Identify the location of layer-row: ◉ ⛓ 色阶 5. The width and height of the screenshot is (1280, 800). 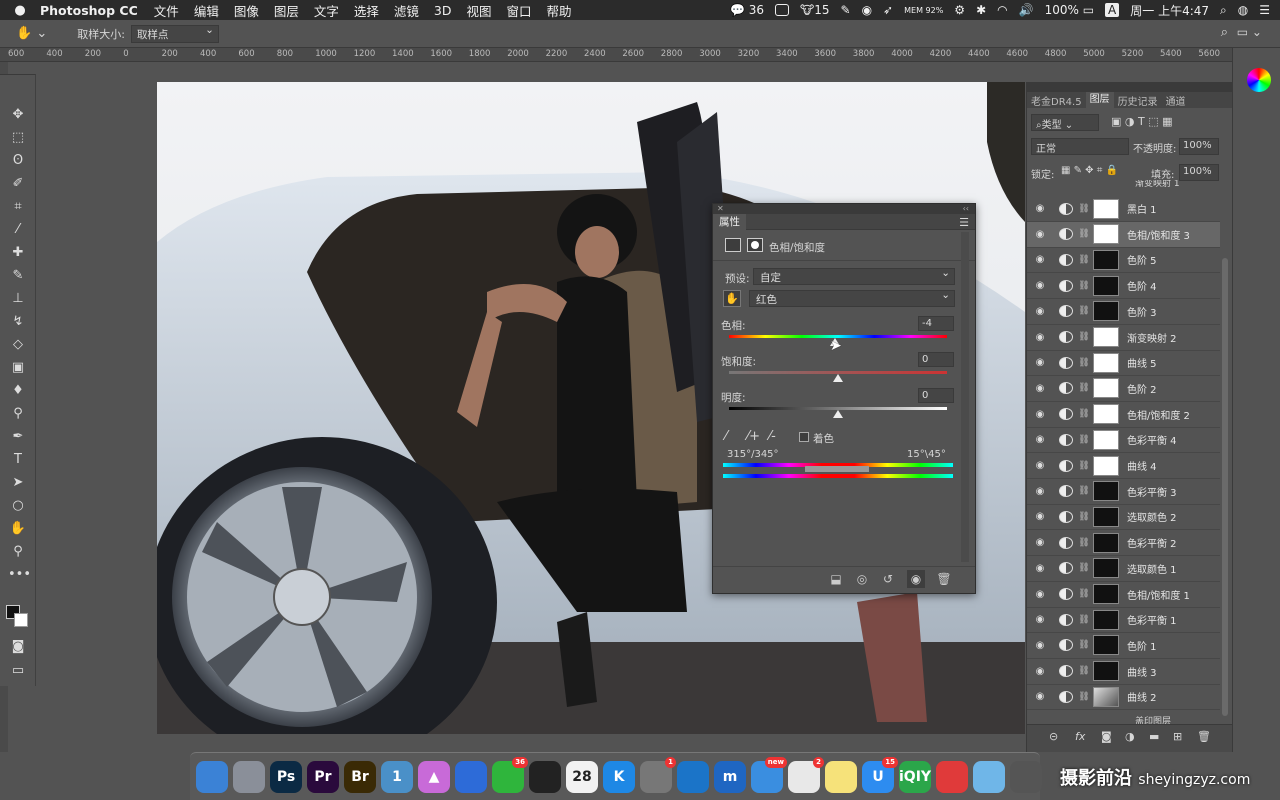
(1123, 260).